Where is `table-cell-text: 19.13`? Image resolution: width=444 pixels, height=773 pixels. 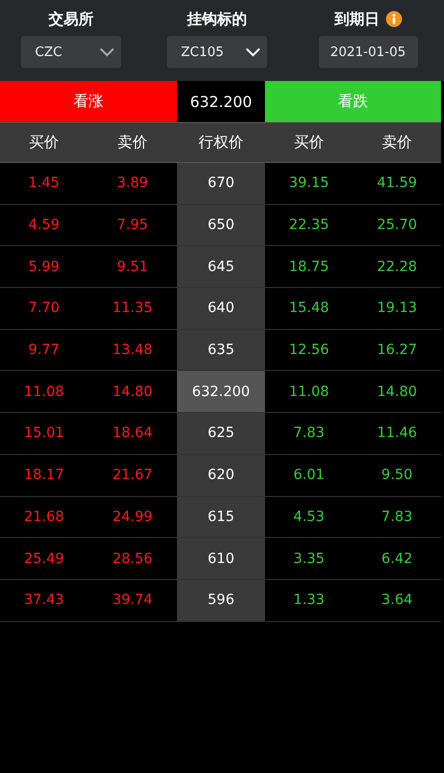
table-cell-text: 19.13 is located at coordinates (397, 308).